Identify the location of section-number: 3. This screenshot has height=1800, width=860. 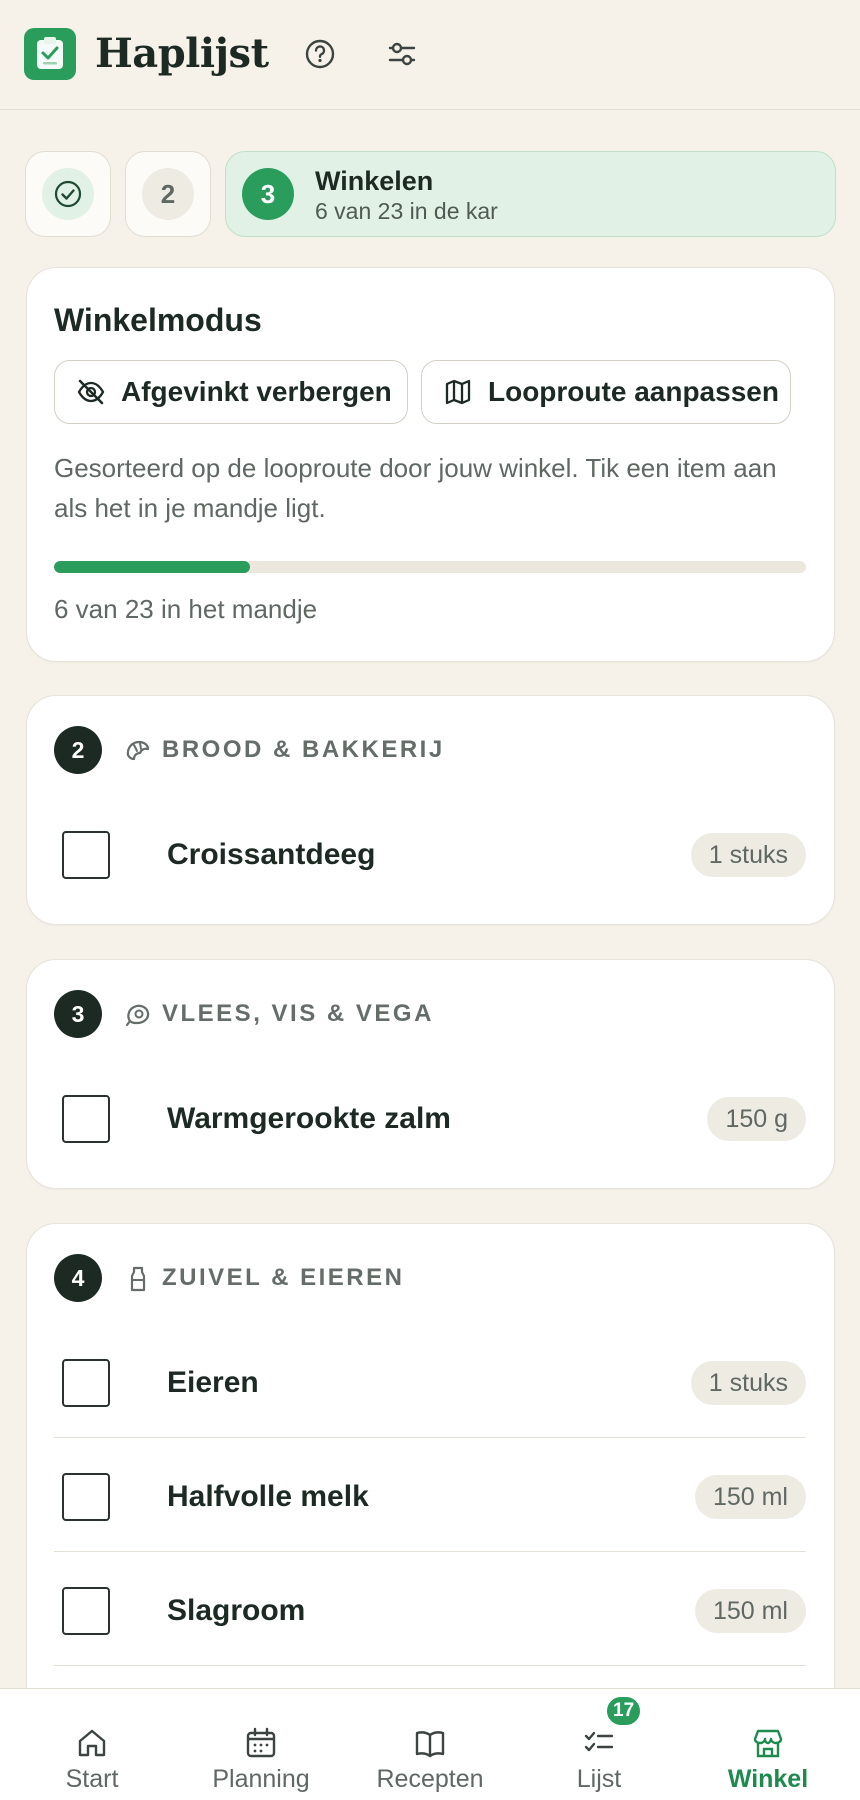
(78, 1014).